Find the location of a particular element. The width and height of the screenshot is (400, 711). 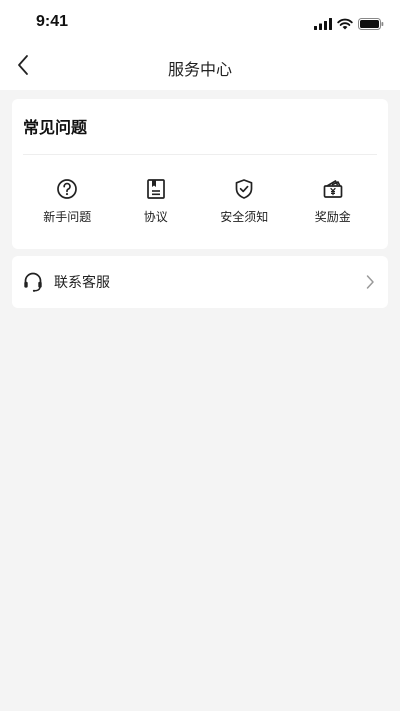

faq-item-reward: 奖励金 is located at coordinates (333, 200).